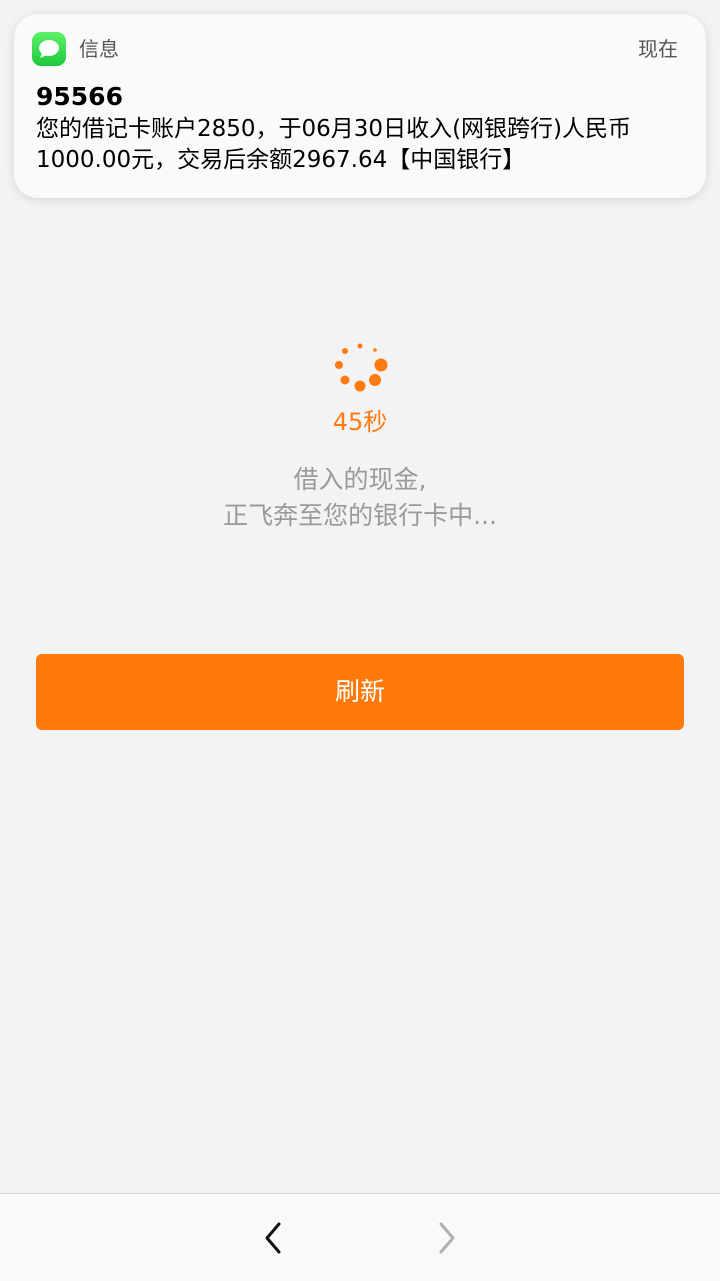  I want to click on notification-app-name: 信息, so click(99, 49).